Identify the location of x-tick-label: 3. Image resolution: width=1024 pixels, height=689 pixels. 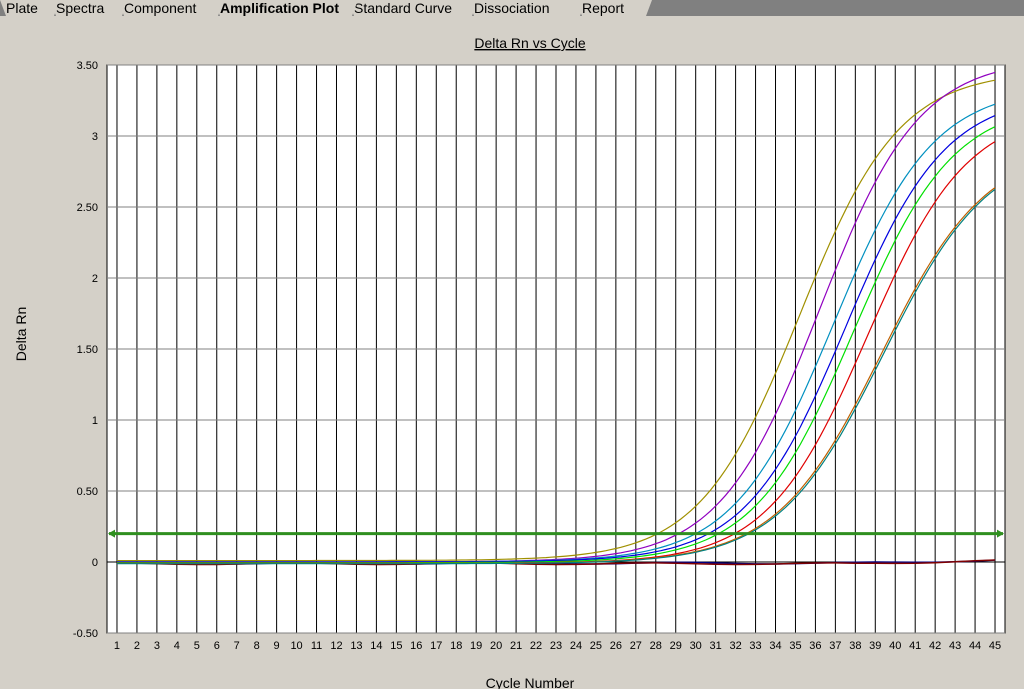
(157, 646).